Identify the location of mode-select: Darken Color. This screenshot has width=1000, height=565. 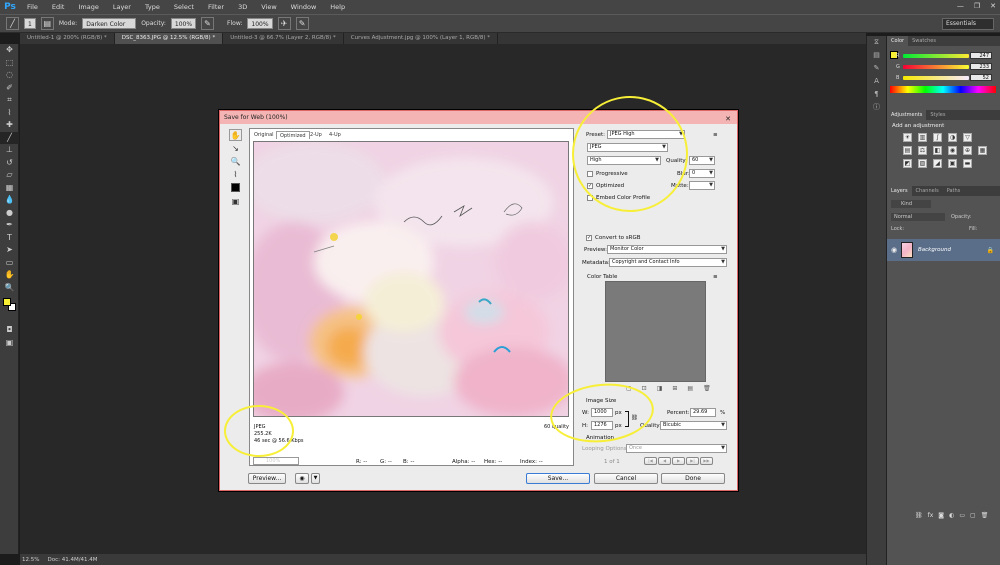
(109, 23).